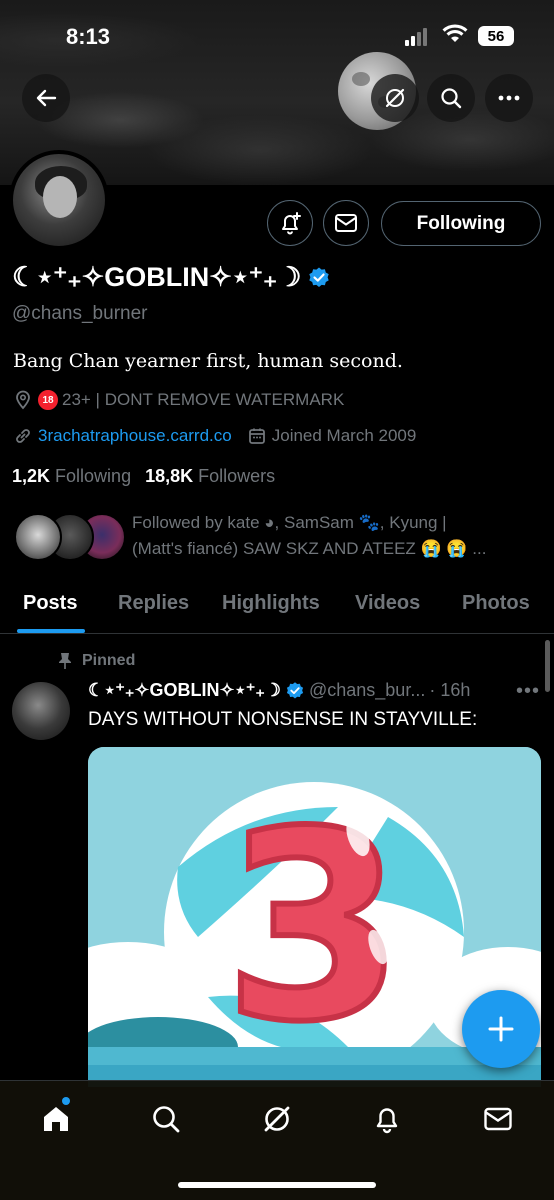 Image resolution: width=554 pixels, height=1200 pixels. Describe the element at coordinates (271, 603) in the screenshot. I see `tab-highlights: Highlights` at that location.